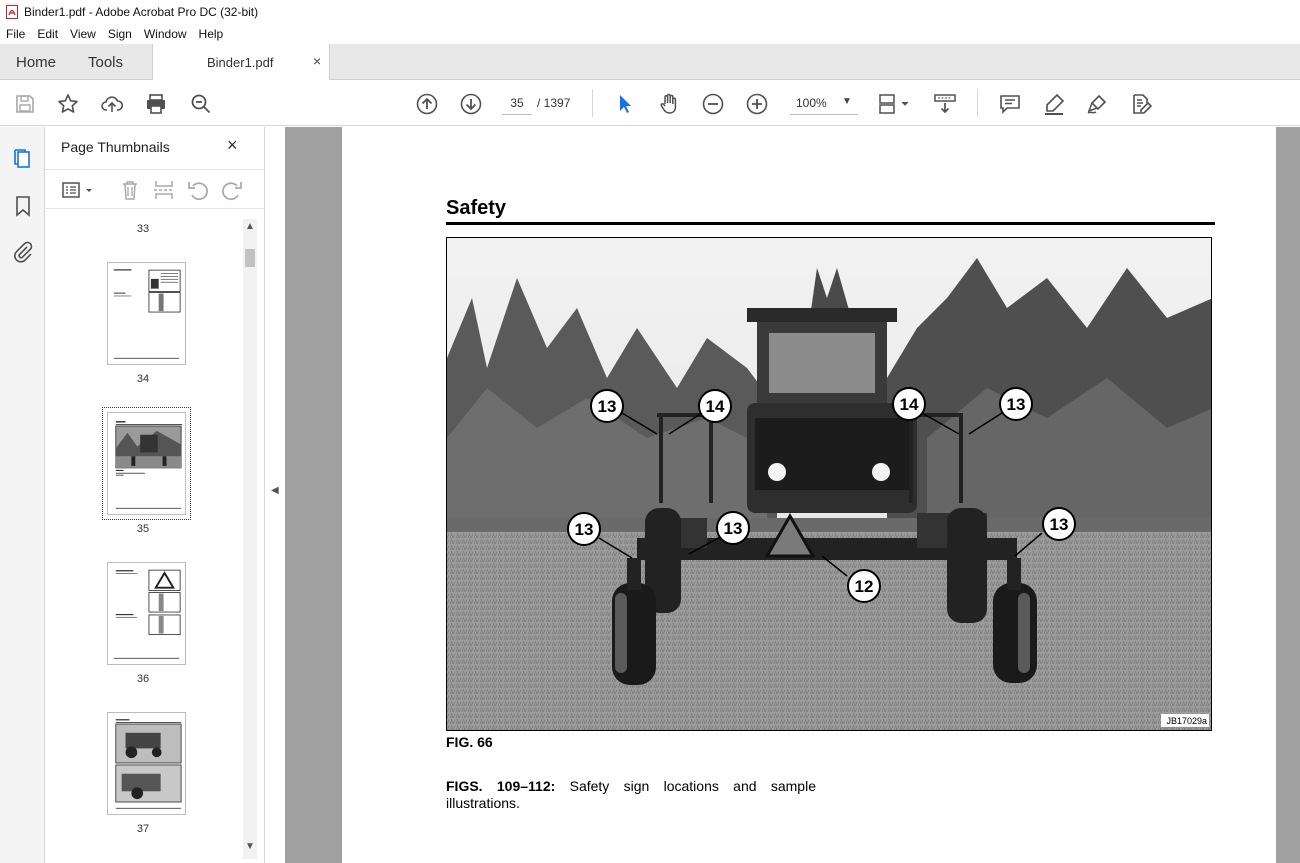  I want to click on comment-icon, so click(1010, 104).